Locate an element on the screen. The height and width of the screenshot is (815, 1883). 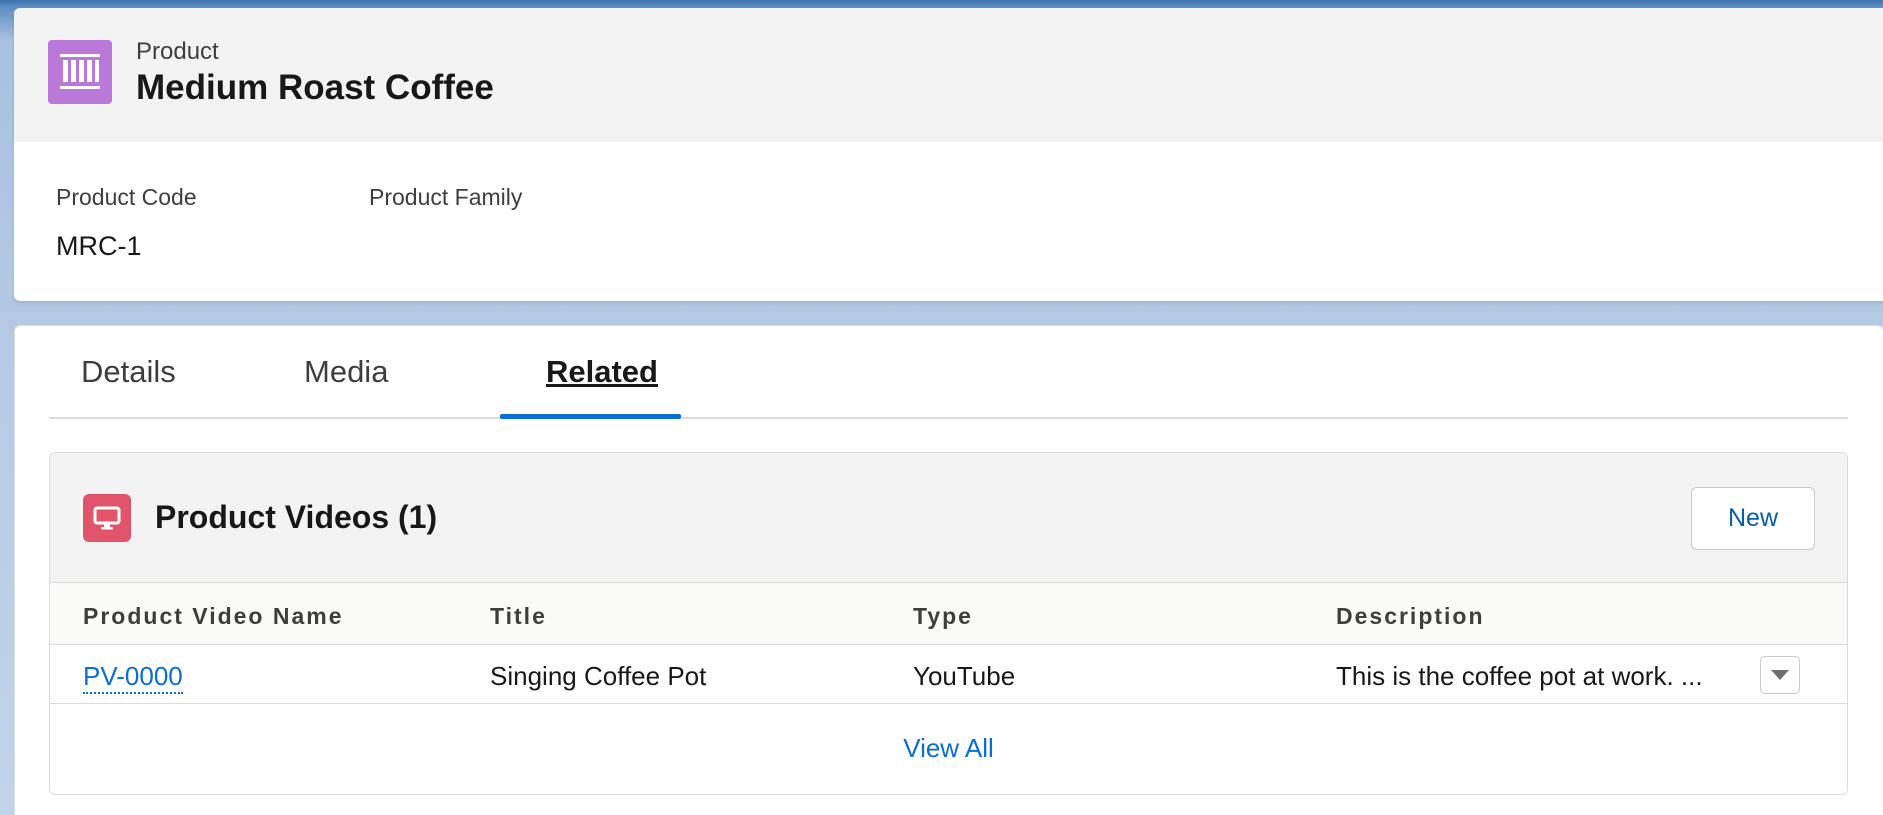
row-actions-button is located at coordinates (1780, 675).